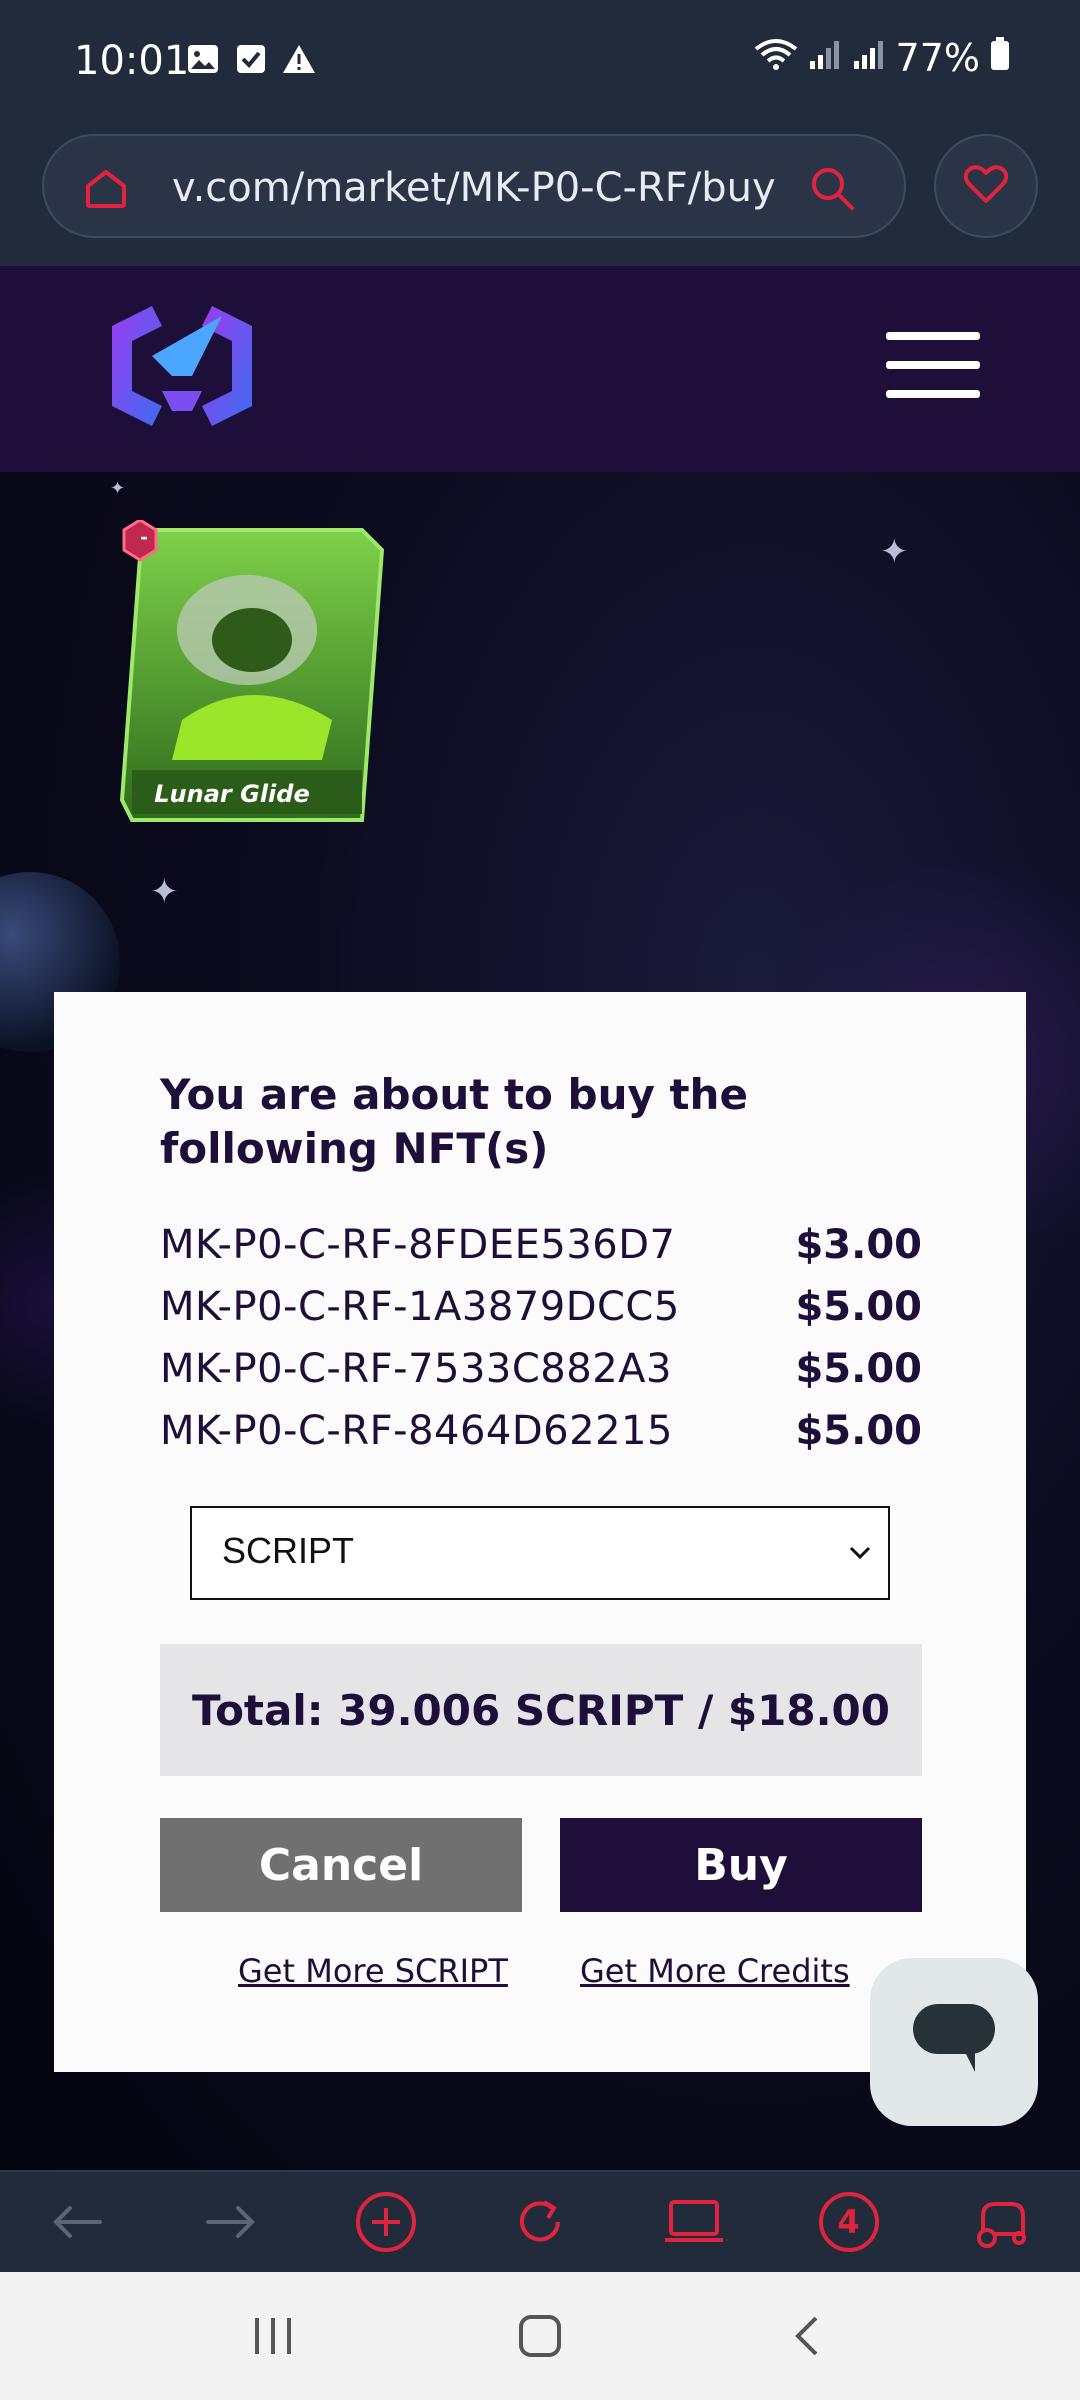 Image resolution: width=1080 pixels, height=2400 pixels. I want to click on nft-card: - Lunar Glide, so click(252, 679).